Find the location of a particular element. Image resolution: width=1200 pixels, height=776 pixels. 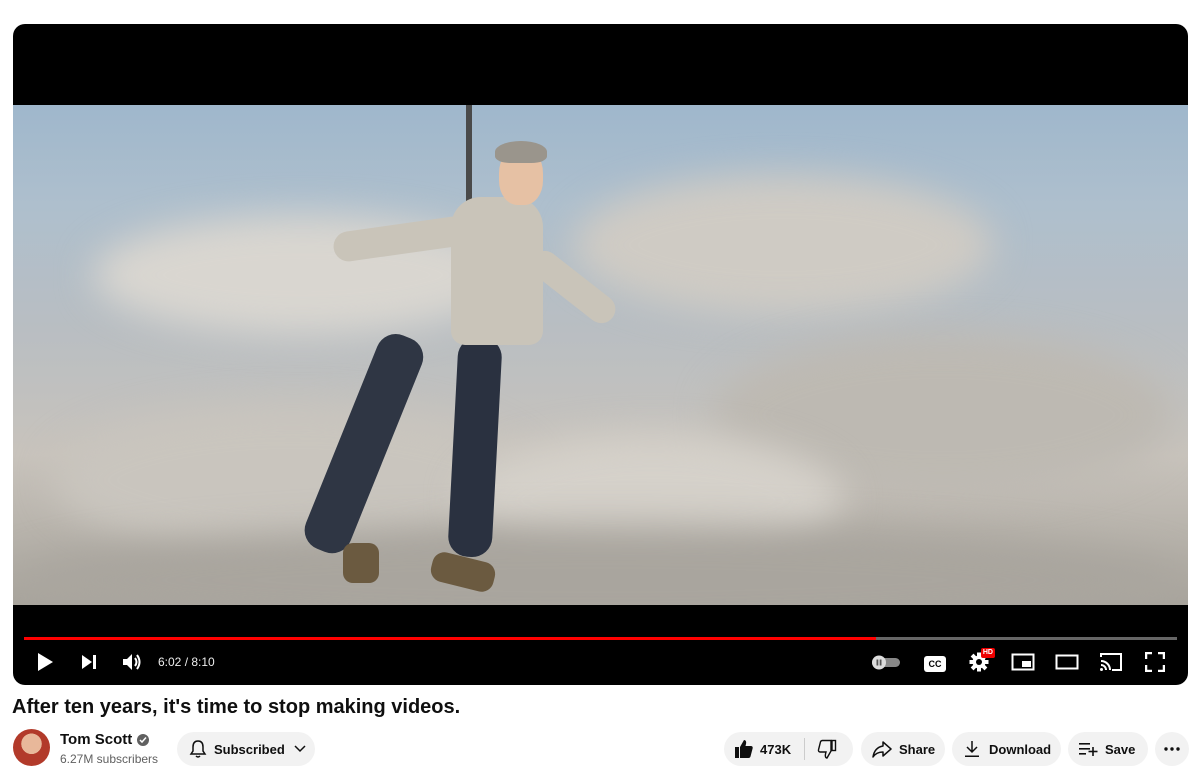

fullscreen-button is located at coordinates (1155, 664).